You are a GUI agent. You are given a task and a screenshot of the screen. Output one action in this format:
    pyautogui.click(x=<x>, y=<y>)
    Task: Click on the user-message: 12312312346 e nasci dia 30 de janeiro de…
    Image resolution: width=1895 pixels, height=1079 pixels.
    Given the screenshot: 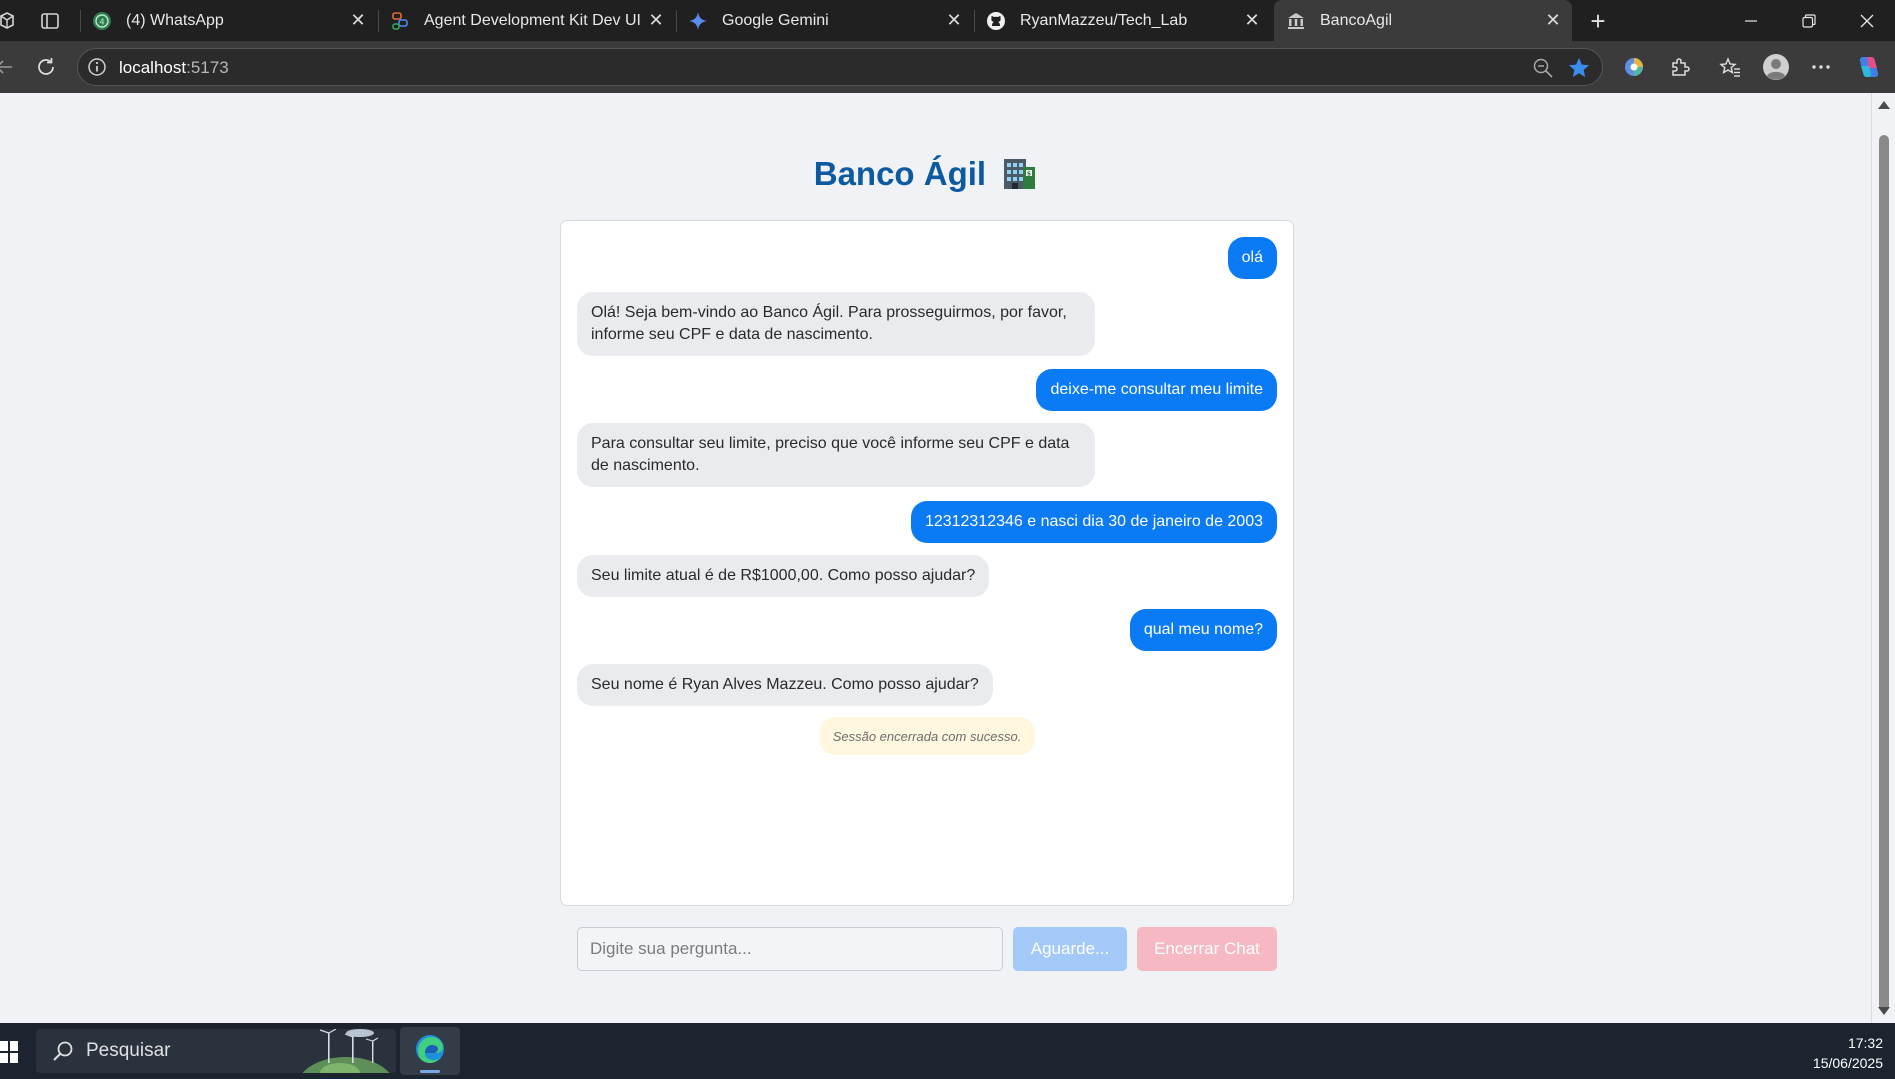 What is the action you would take?
    pyautogui.click(x=1093, y=522)
    